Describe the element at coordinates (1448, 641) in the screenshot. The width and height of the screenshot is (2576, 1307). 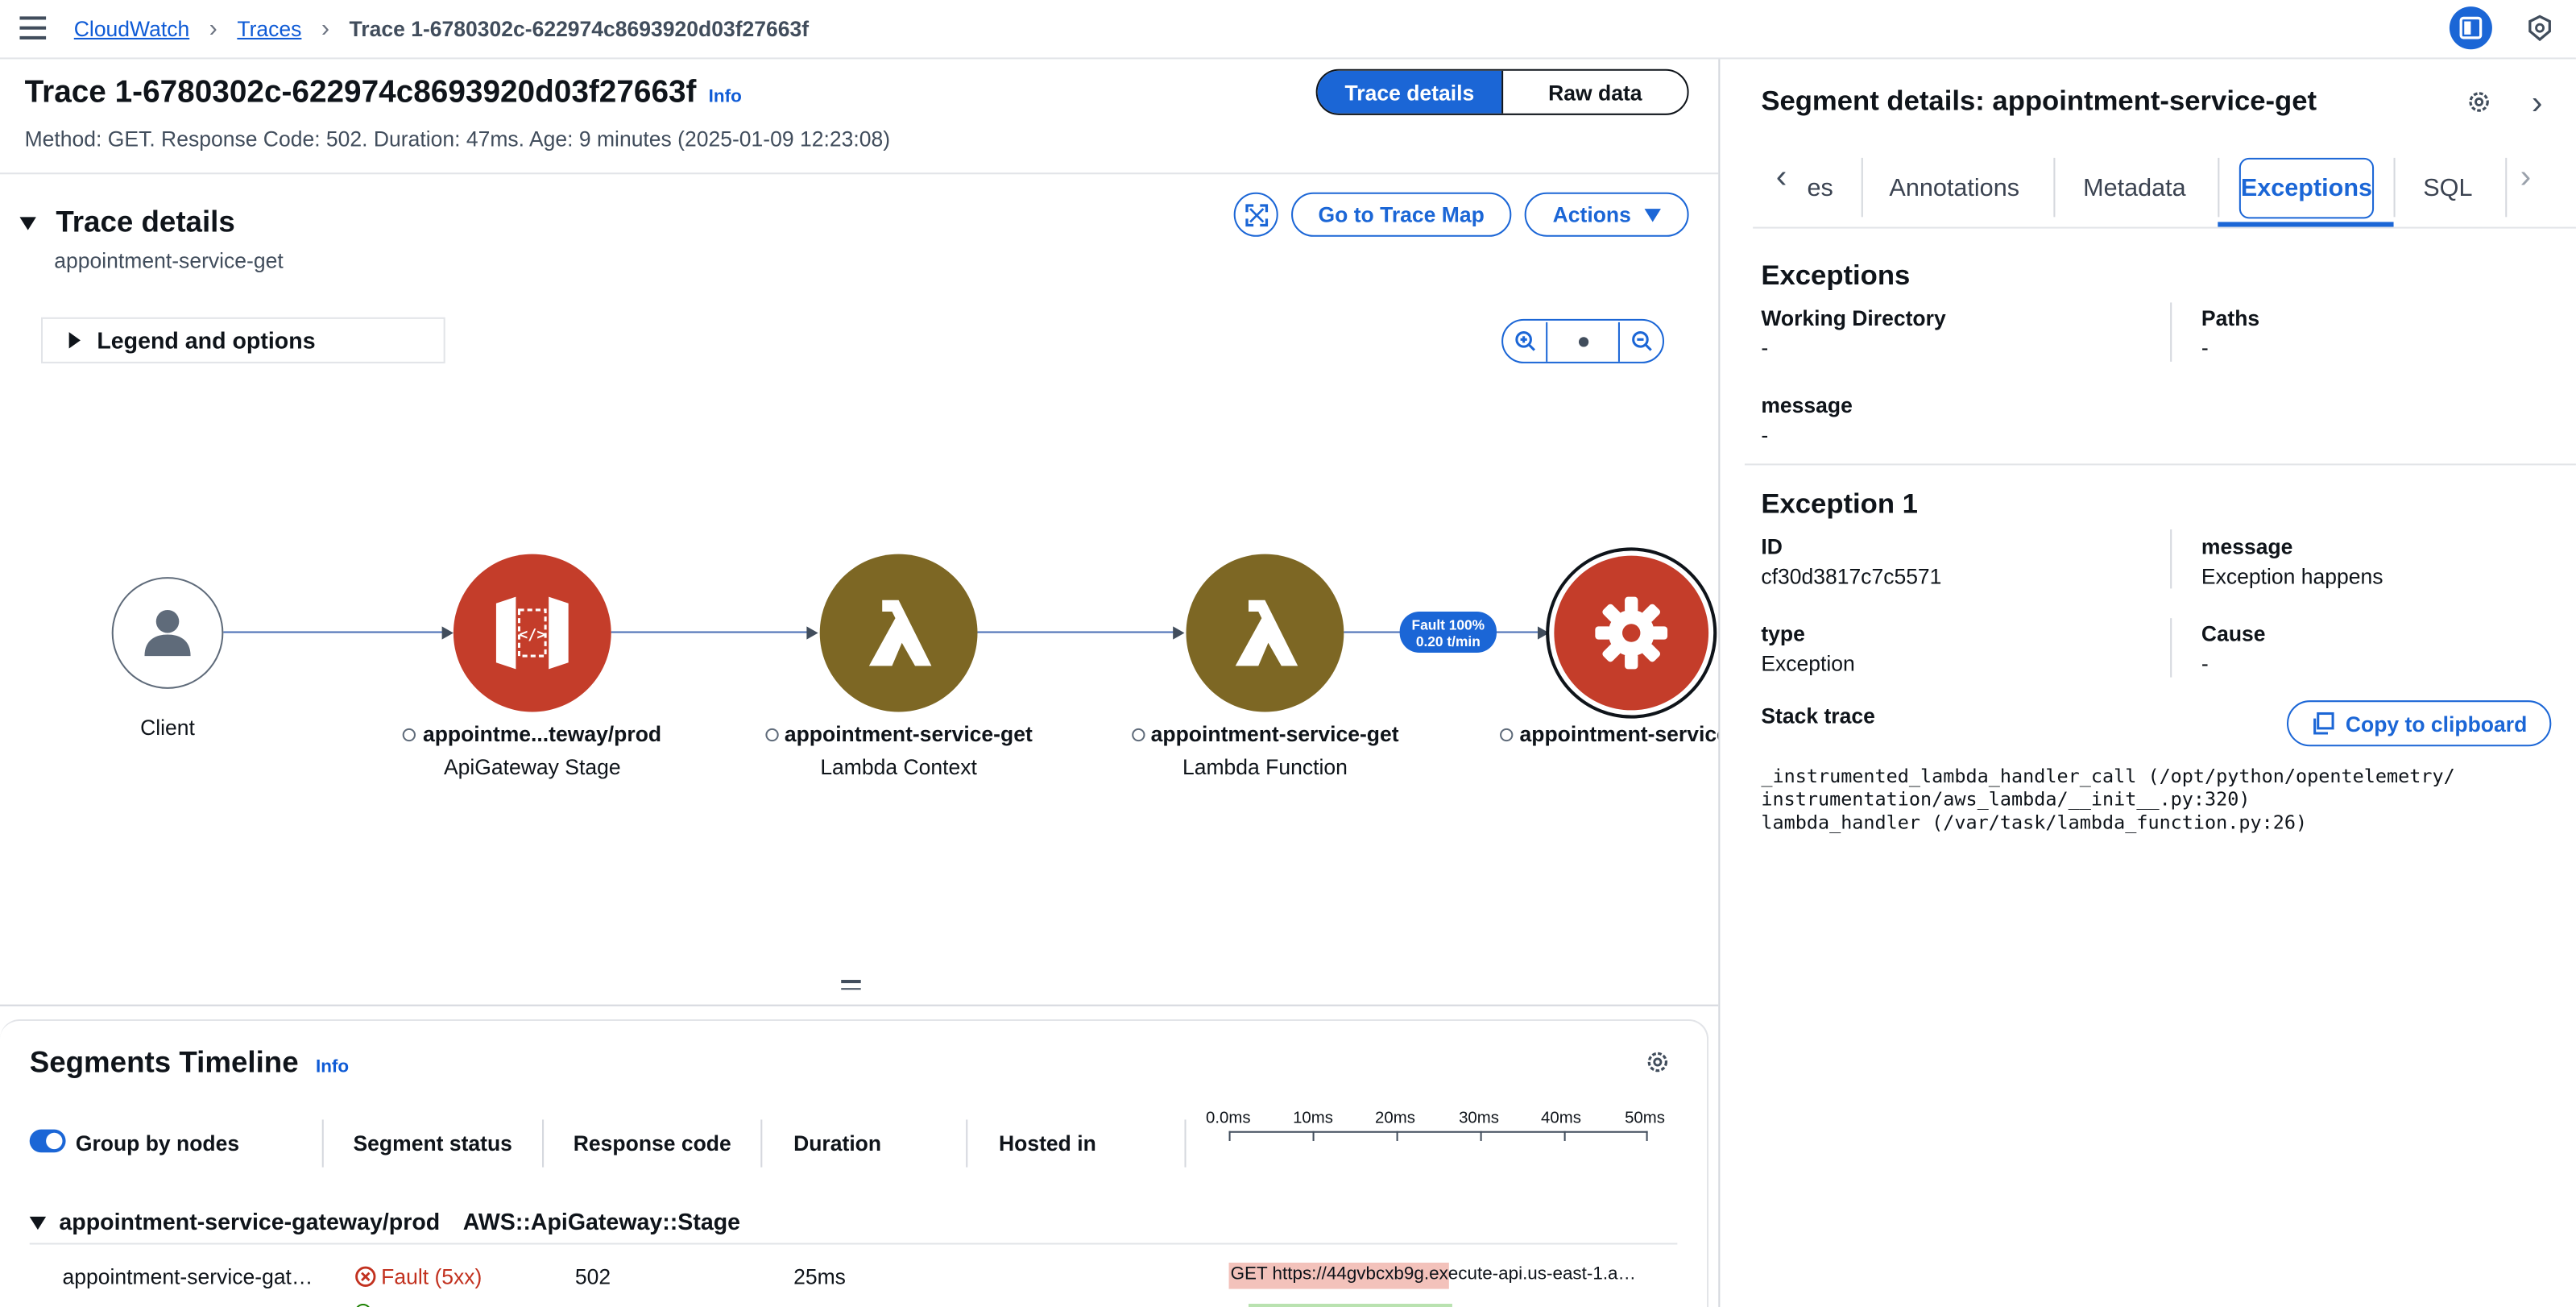
I see `throughput: 0.20 t/min` at that location.